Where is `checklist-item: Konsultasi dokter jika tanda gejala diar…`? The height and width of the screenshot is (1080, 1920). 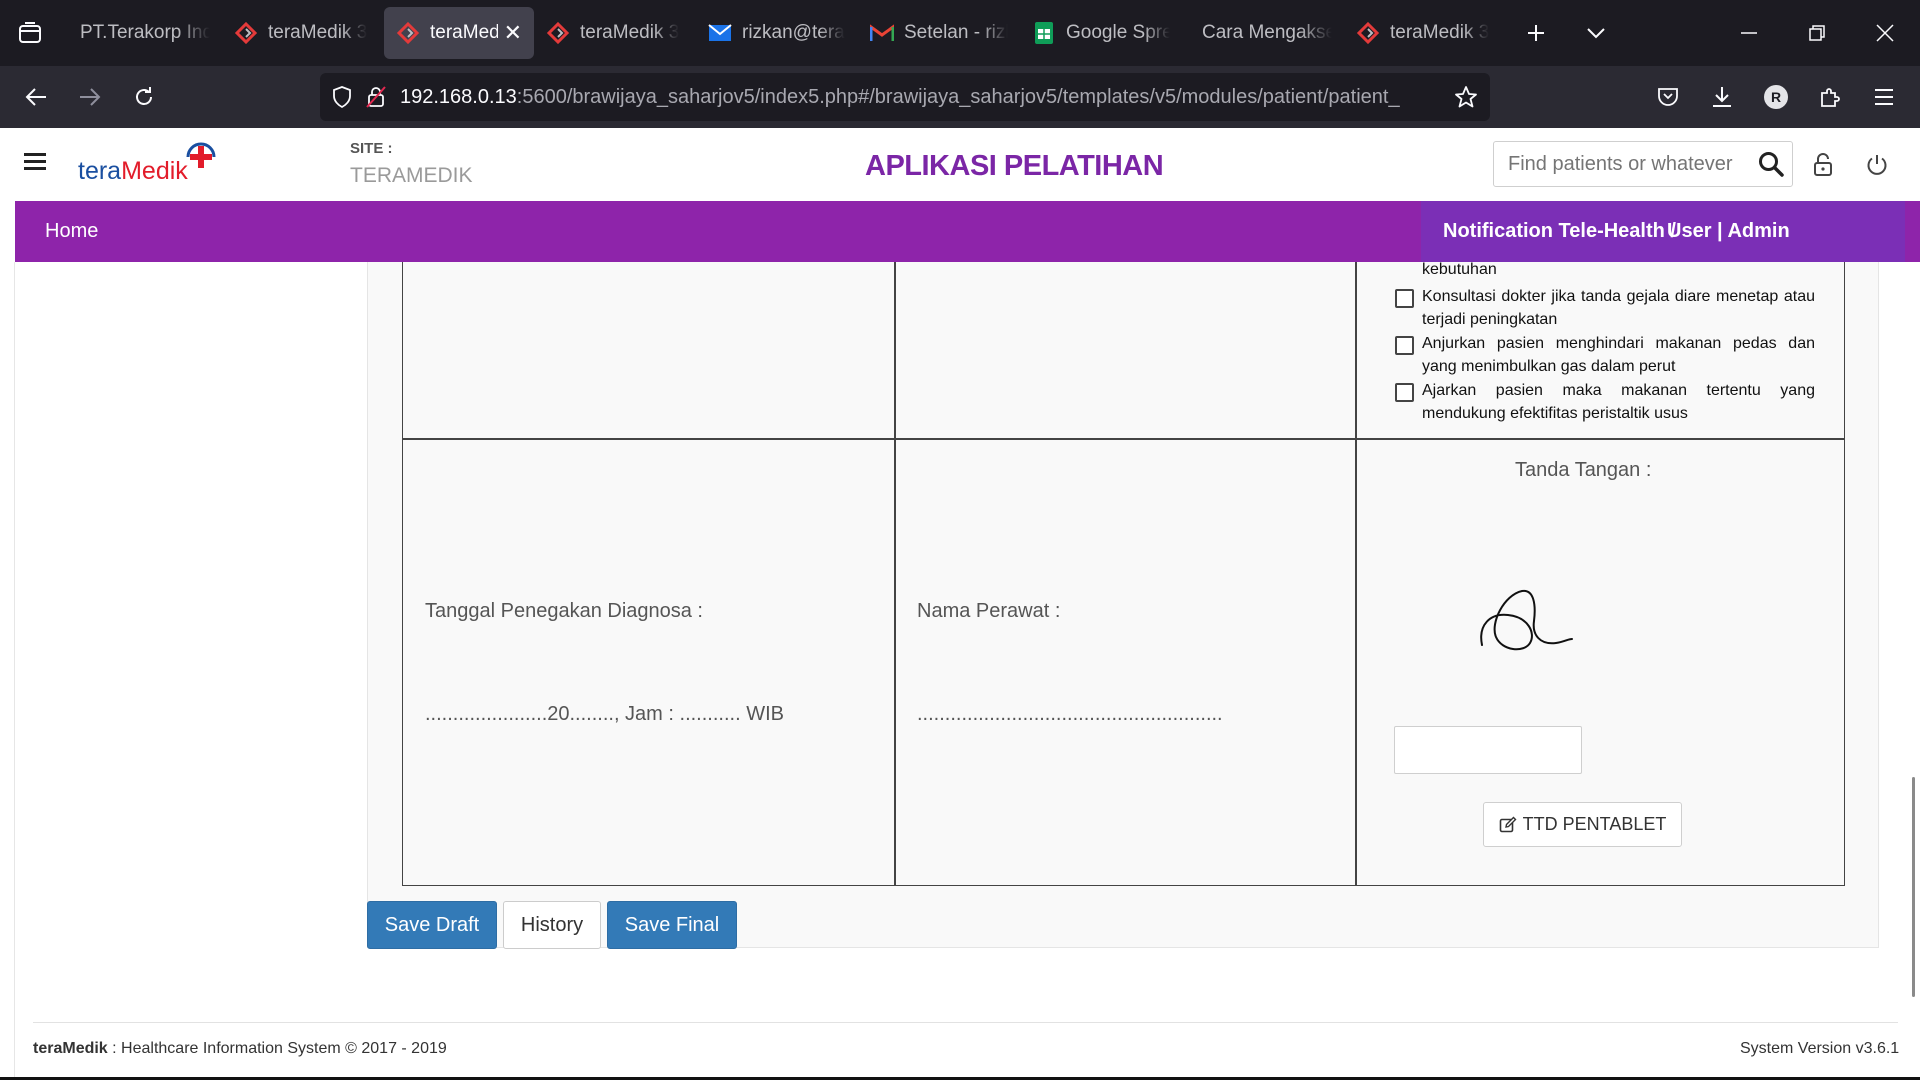
checklist-item: Konsultasi dokter jika tanda gejala diar… is located at coordinates (1605, 308).